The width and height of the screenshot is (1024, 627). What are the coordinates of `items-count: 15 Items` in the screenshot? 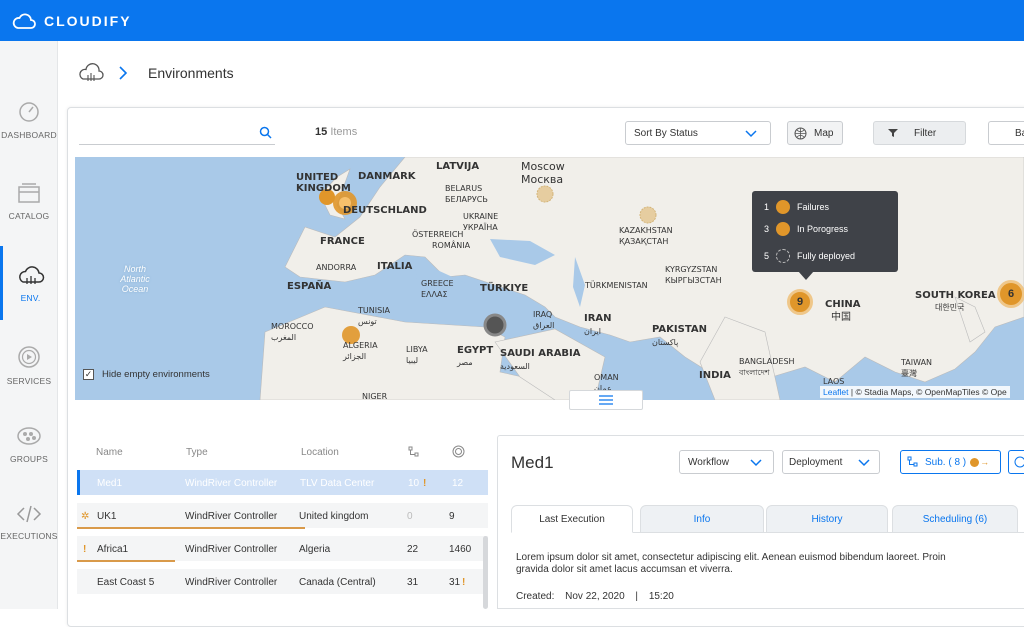 It's located at (336, 132).